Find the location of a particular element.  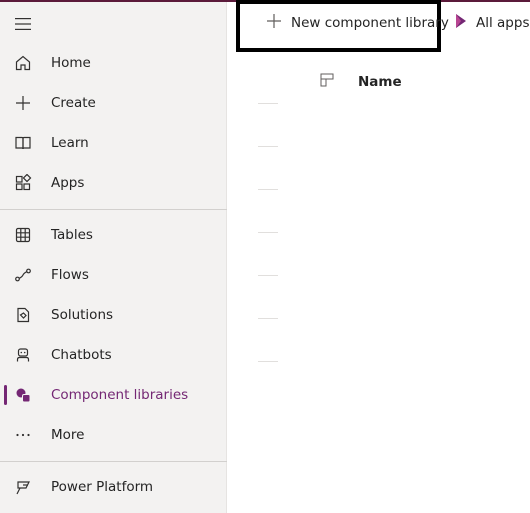

sidebar-item-more: More is located at coordinates (113, 435).